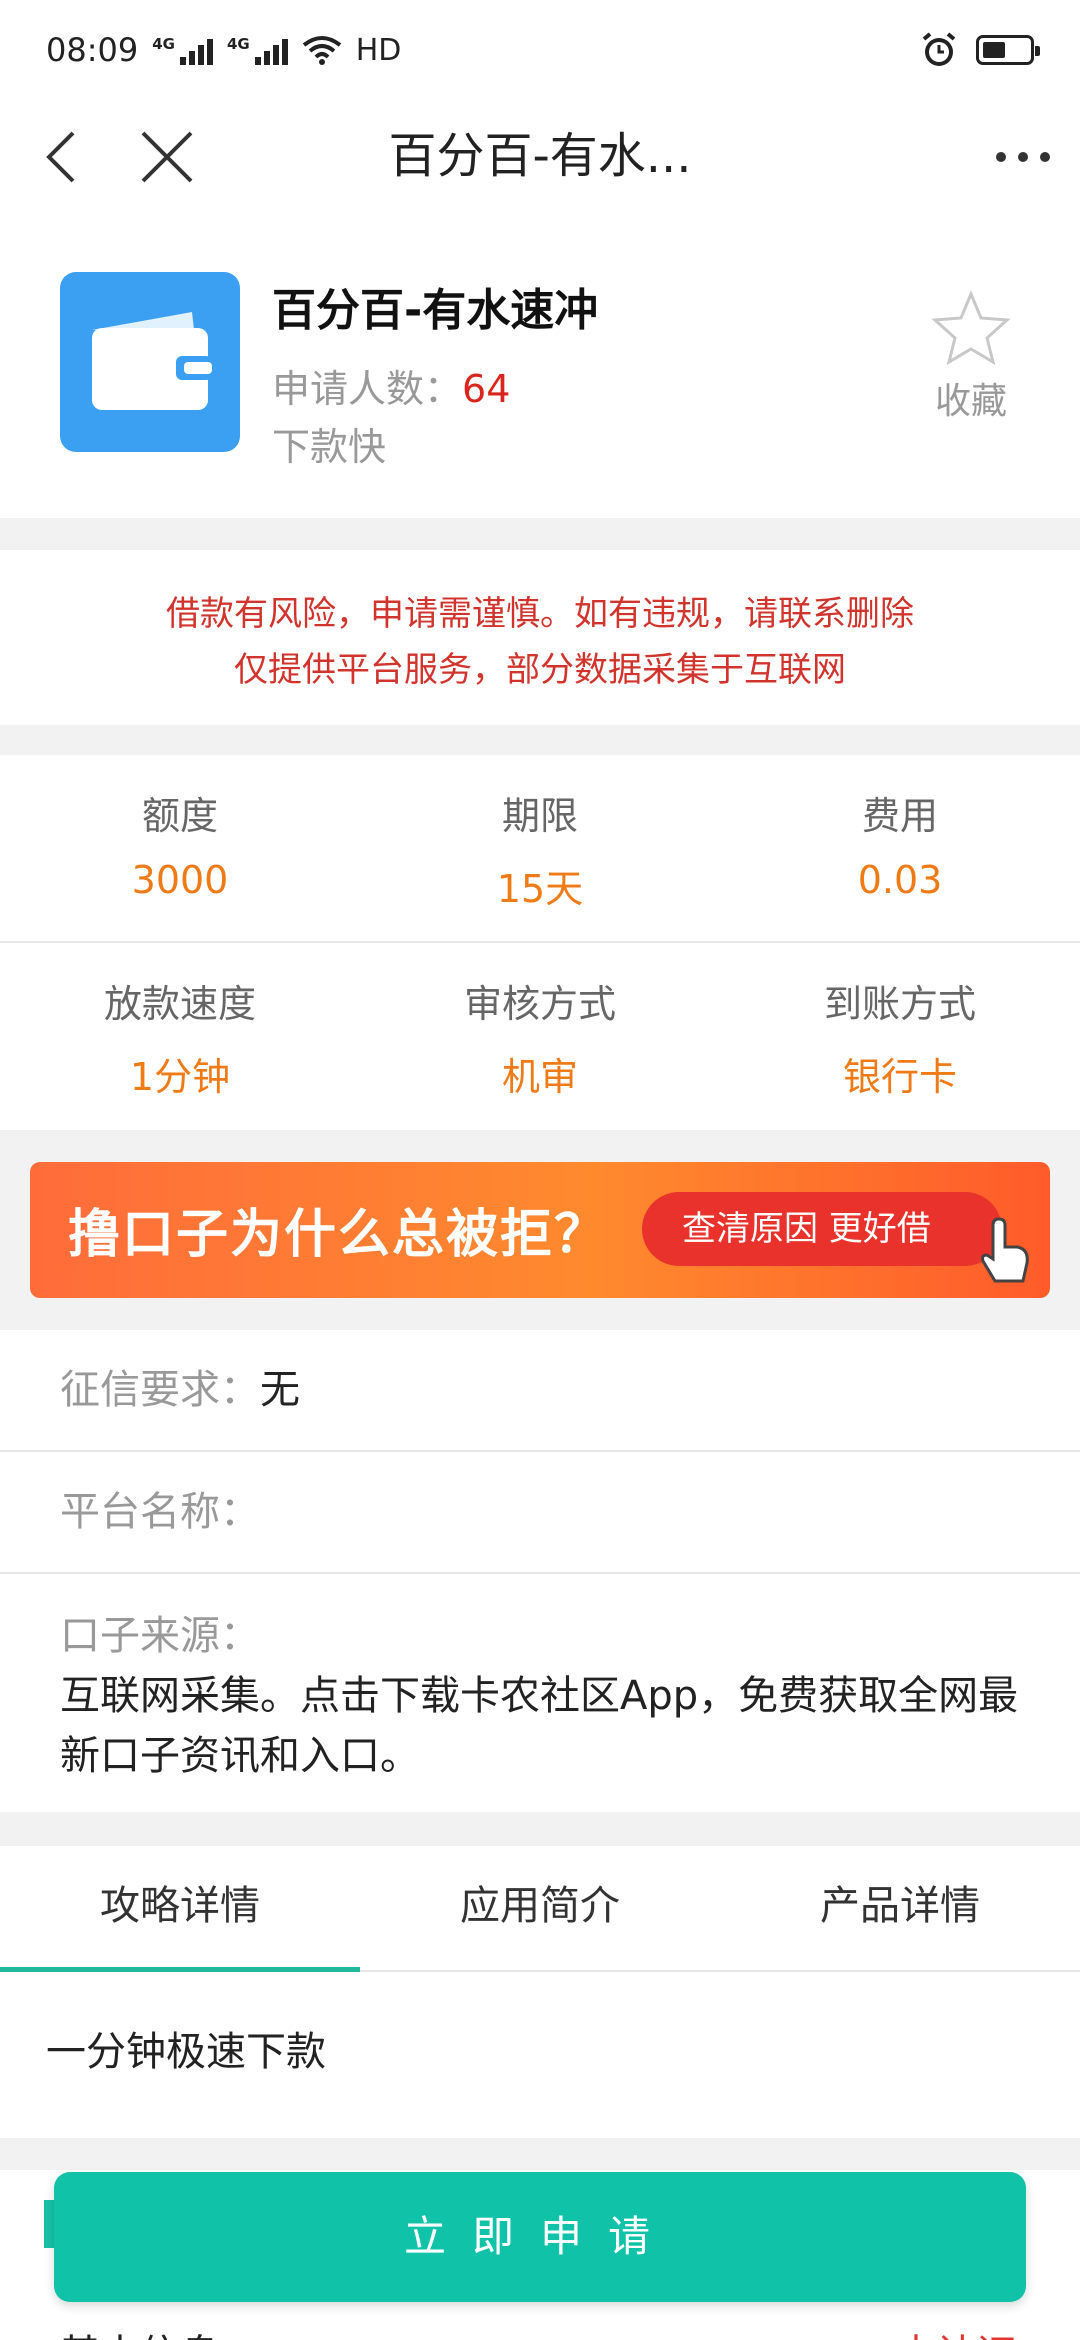 The image size is (1080, 2340). Describe the element at coordinates (378, 50) in the screenshot. I see `hd-label: HD` at that location.